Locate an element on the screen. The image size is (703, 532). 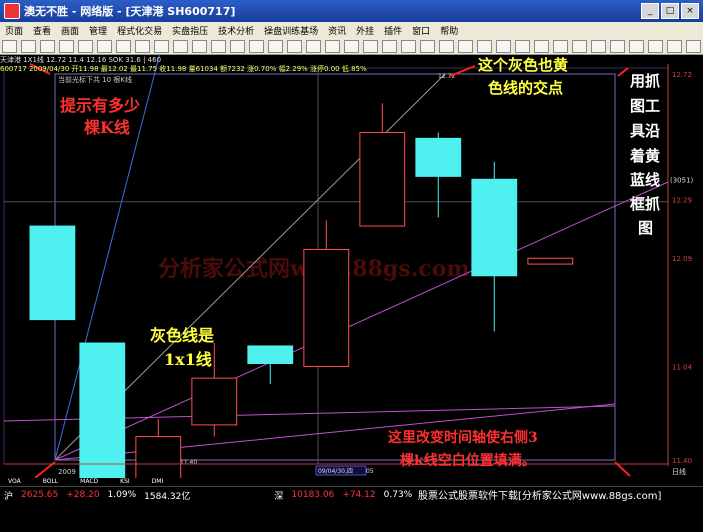
annot-k-count: 提示有多少 is located at coordinates (100, 105).